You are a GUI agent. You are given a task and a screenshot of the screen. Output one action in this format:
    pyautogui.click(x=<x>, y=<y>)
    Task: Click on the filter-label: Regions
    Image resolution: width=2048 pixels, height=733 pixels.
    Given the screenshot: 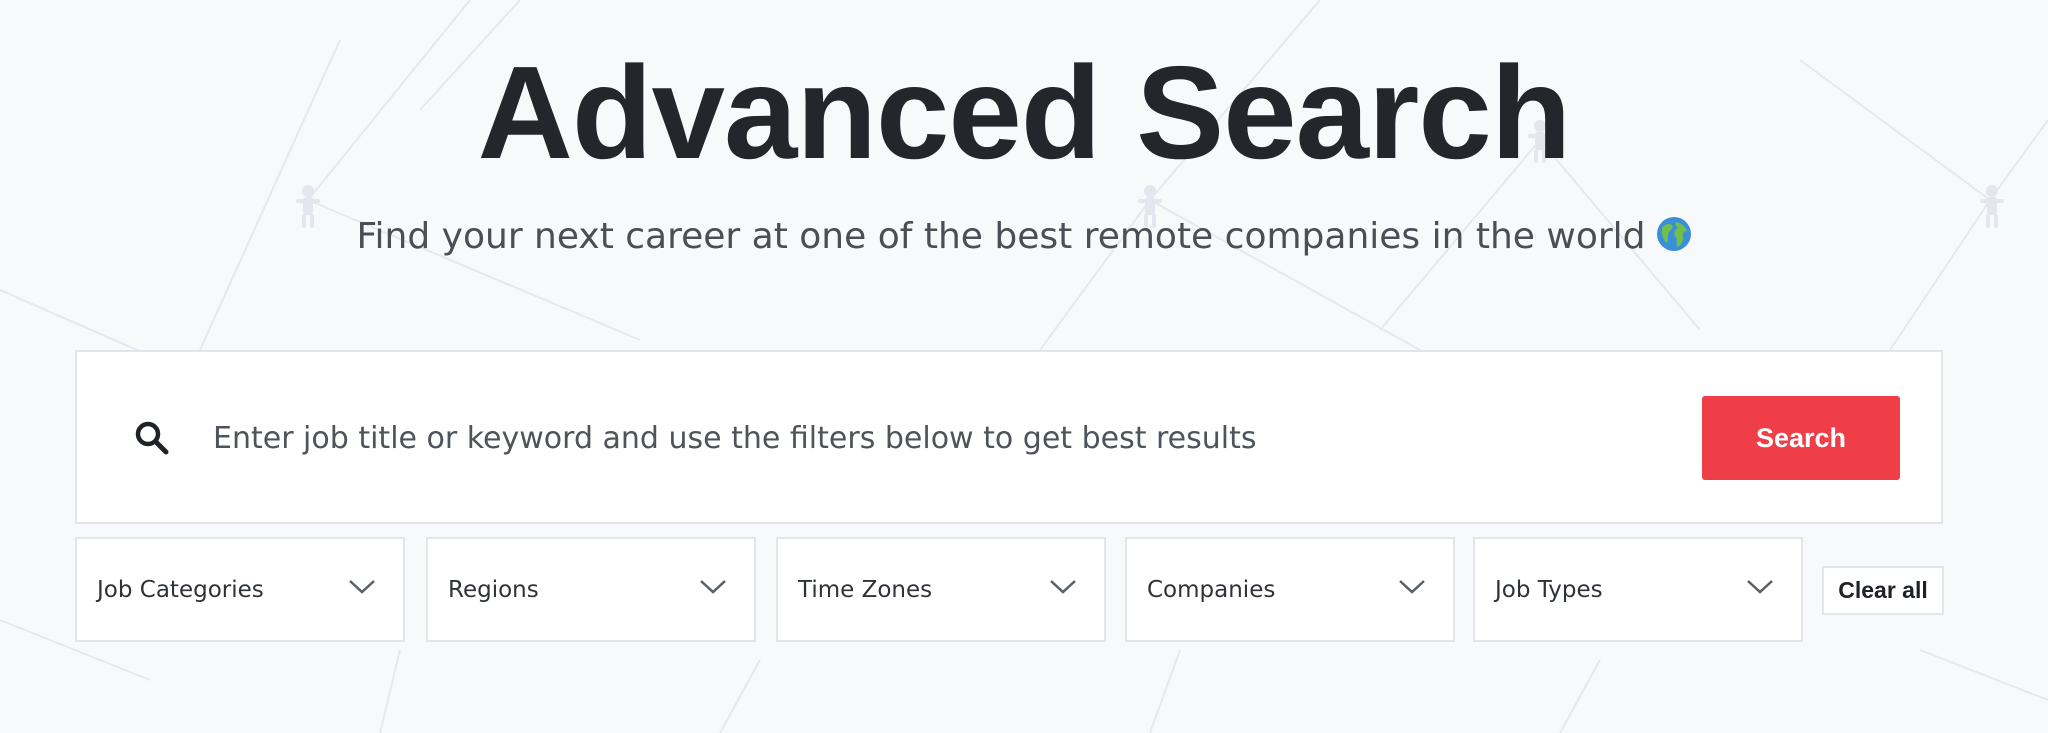 What is the action you would take?
    pyautogui.click(x=493, y=590)
    